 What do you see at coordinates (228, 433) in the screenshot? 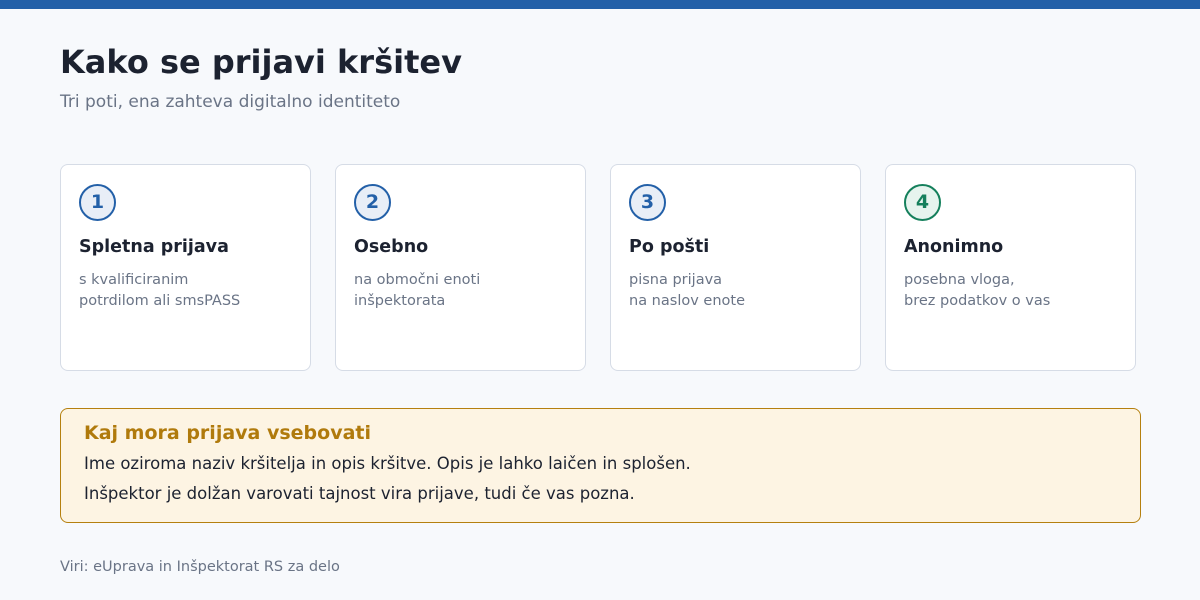
I see `notice-title: Kaj mora prijava vsebovati` at bounding box center [228, 433].